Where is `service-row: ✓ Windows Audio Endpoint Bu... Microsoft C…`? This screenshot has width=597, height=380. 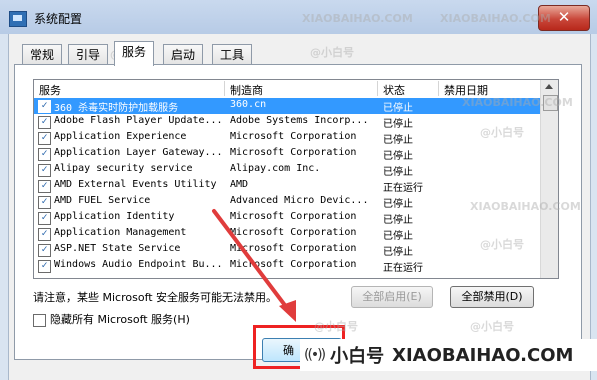
service-row: ✓ Windows Audio Endpoint Bu... Microsoft C… is located at coordinates (287, 266).